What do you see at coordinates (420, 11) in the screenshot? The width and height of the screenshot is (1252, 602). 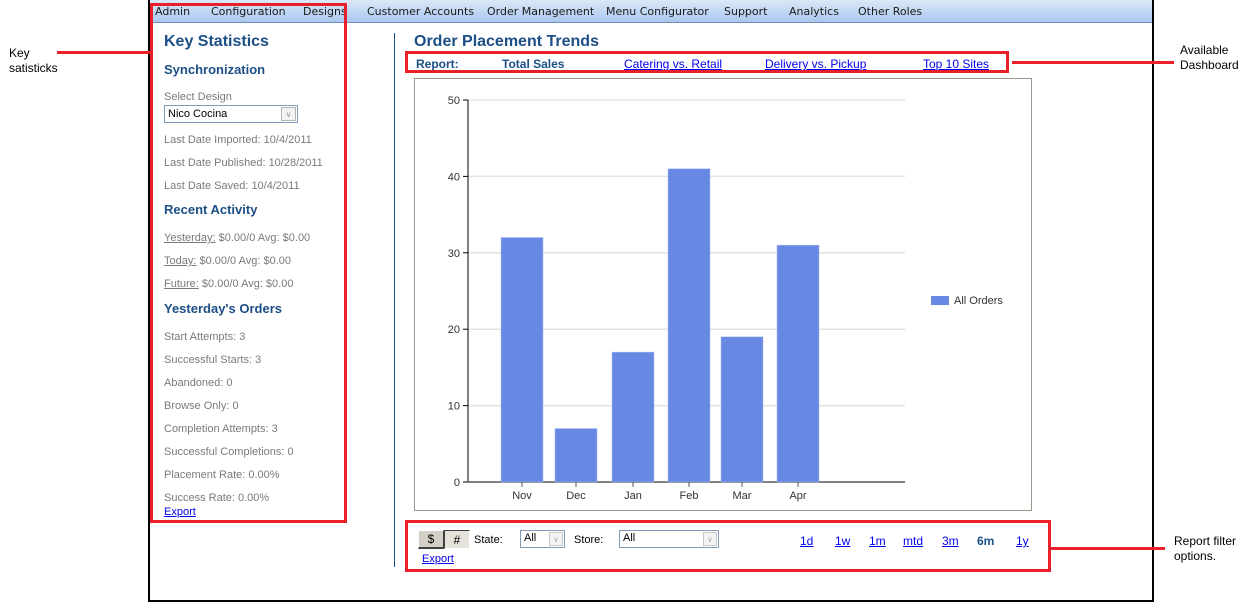 I see `menu-item-customer-accounts: Customer Accounts` at bounding box center [420, 11].